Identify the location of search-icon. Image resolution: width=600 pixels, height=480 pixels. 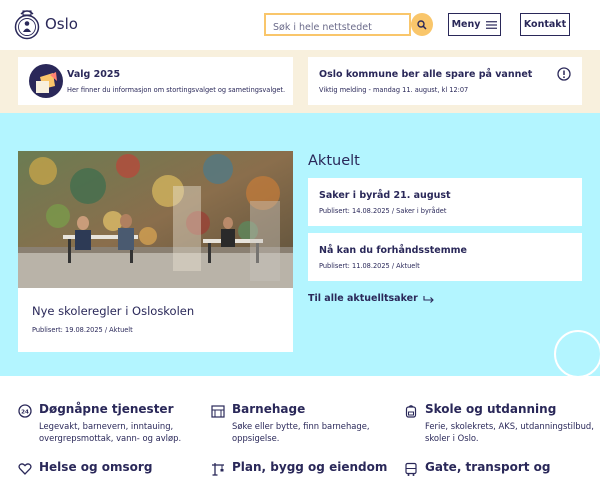
(422, 24).